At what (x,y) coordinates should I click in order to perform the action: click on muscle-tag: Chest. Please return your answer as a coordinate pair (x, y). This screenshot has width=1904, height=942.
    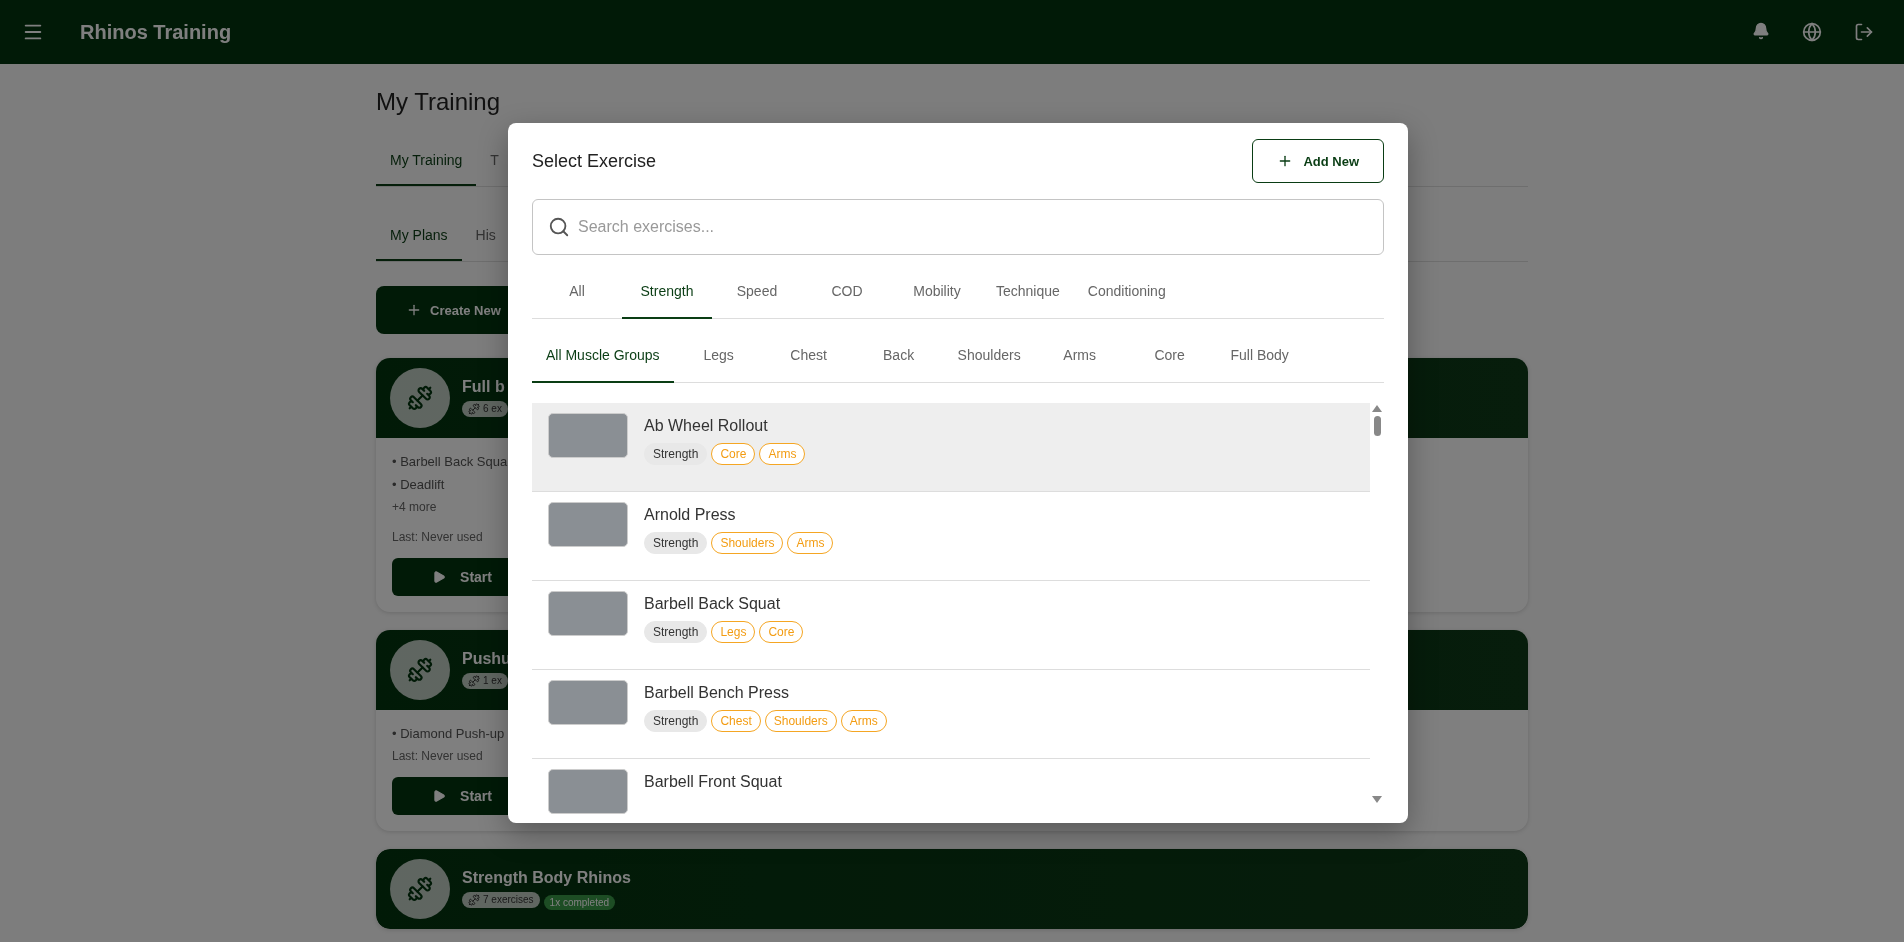
    Looking at the image, I should click on (736, 721).